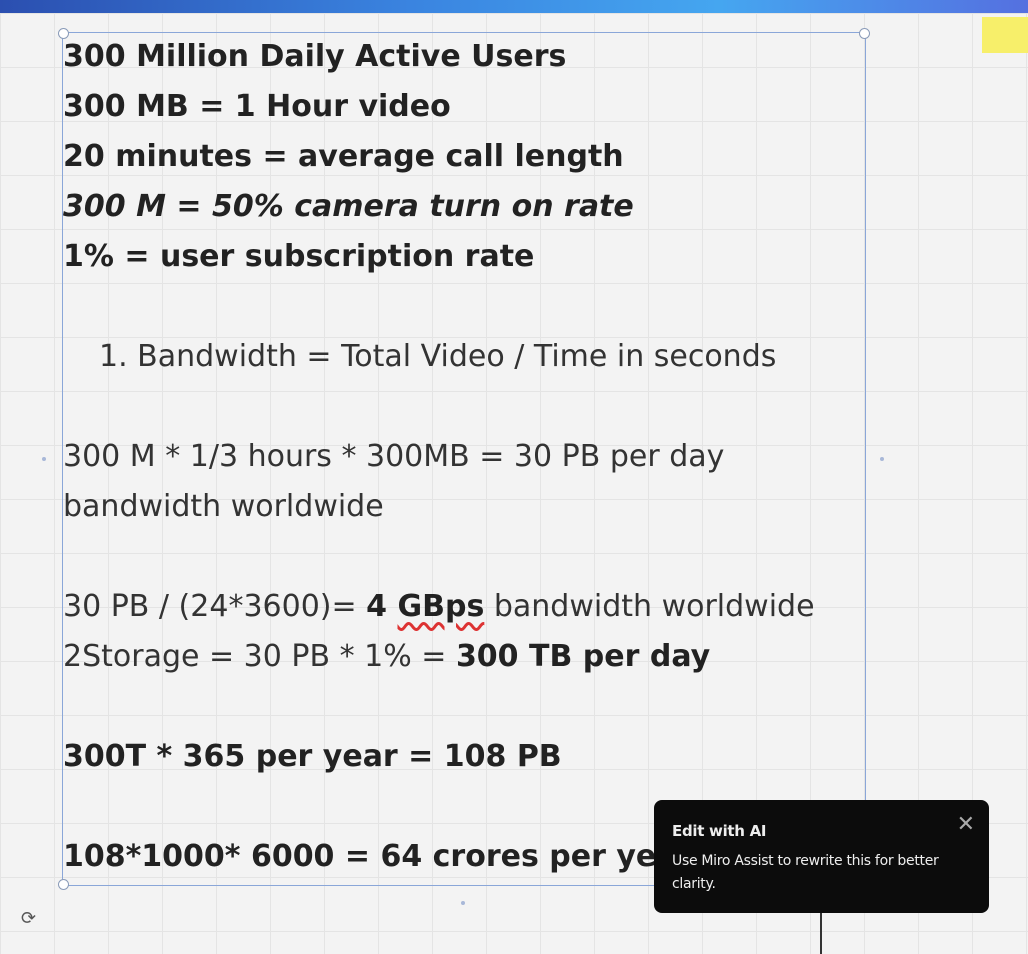 This screenshot has width=1028, height=954. Describe the element at coordinates (299, 256) in the screenshot. I see `text-segment: 1% = user subscription rate` at that location.